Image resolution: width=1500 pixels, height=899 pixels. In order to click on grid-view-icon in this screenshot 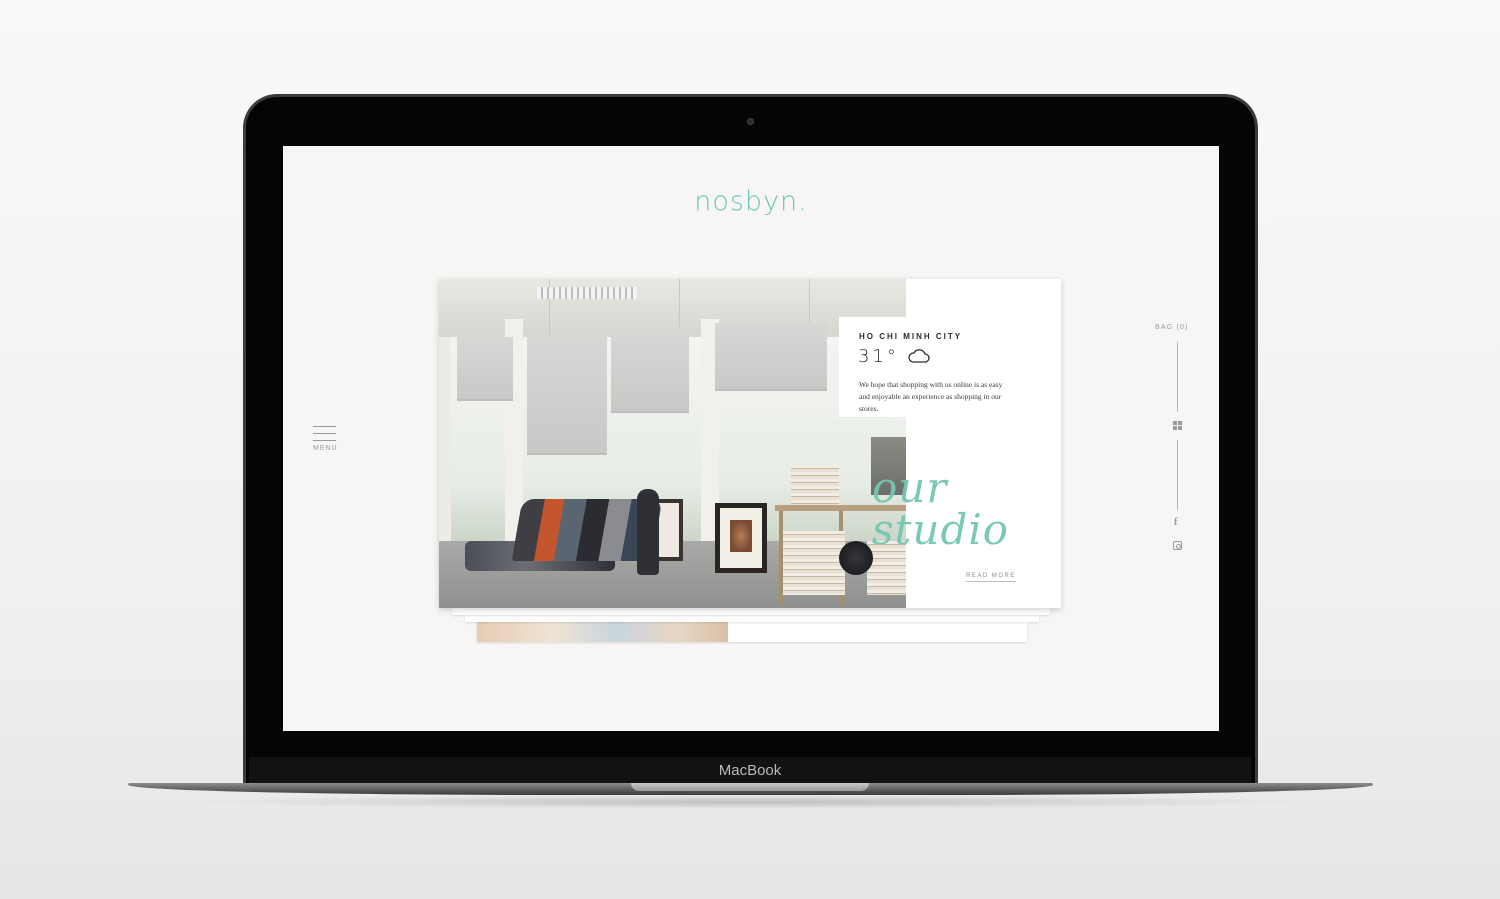, I will do `click(1177, 425)`.